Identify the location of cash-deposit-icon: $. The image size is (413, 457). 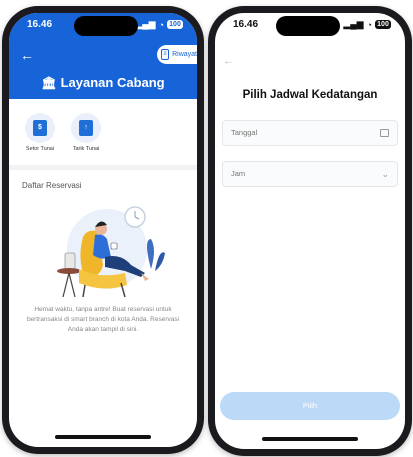
(40, 128).